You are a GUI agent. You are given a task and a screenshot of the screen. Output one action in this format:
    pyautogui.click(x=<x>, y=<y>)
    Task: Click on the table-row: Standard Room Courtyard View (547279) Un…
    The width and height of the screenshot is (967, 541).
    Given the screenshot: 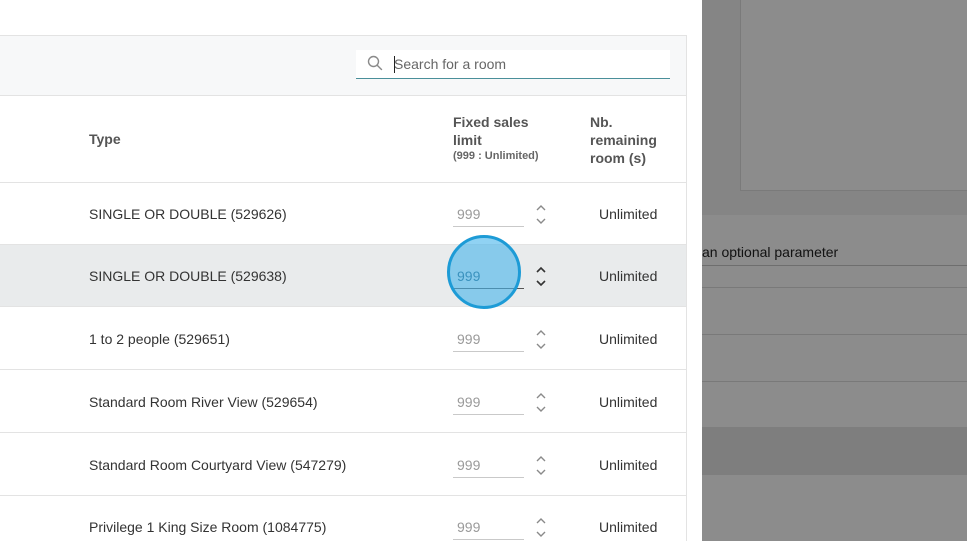 What is the action you would take?
    pyautogui.click(x=343, y=465)
    